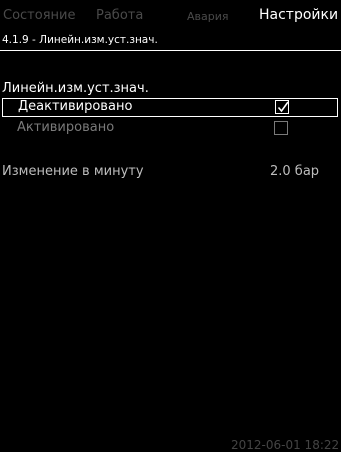 The image size is (341, 452). Describe the element at coordinates (75, 88) in the screenshot. I see `section-title: Линейн.изм.уст.знач.` at that location.